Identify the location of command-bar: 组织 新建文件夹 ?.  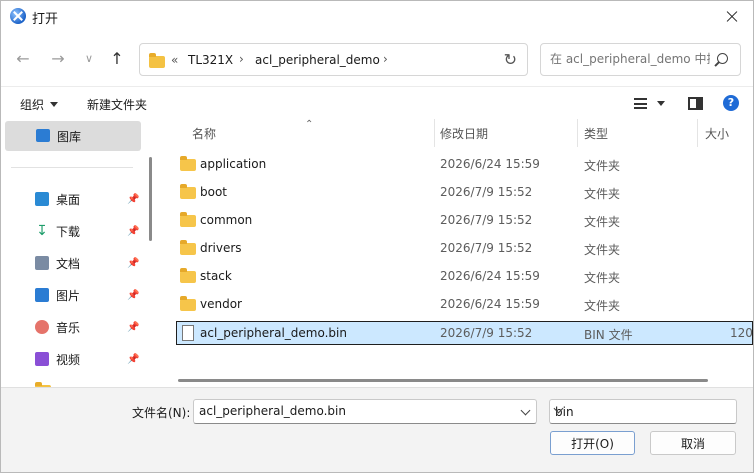
(377, 102).